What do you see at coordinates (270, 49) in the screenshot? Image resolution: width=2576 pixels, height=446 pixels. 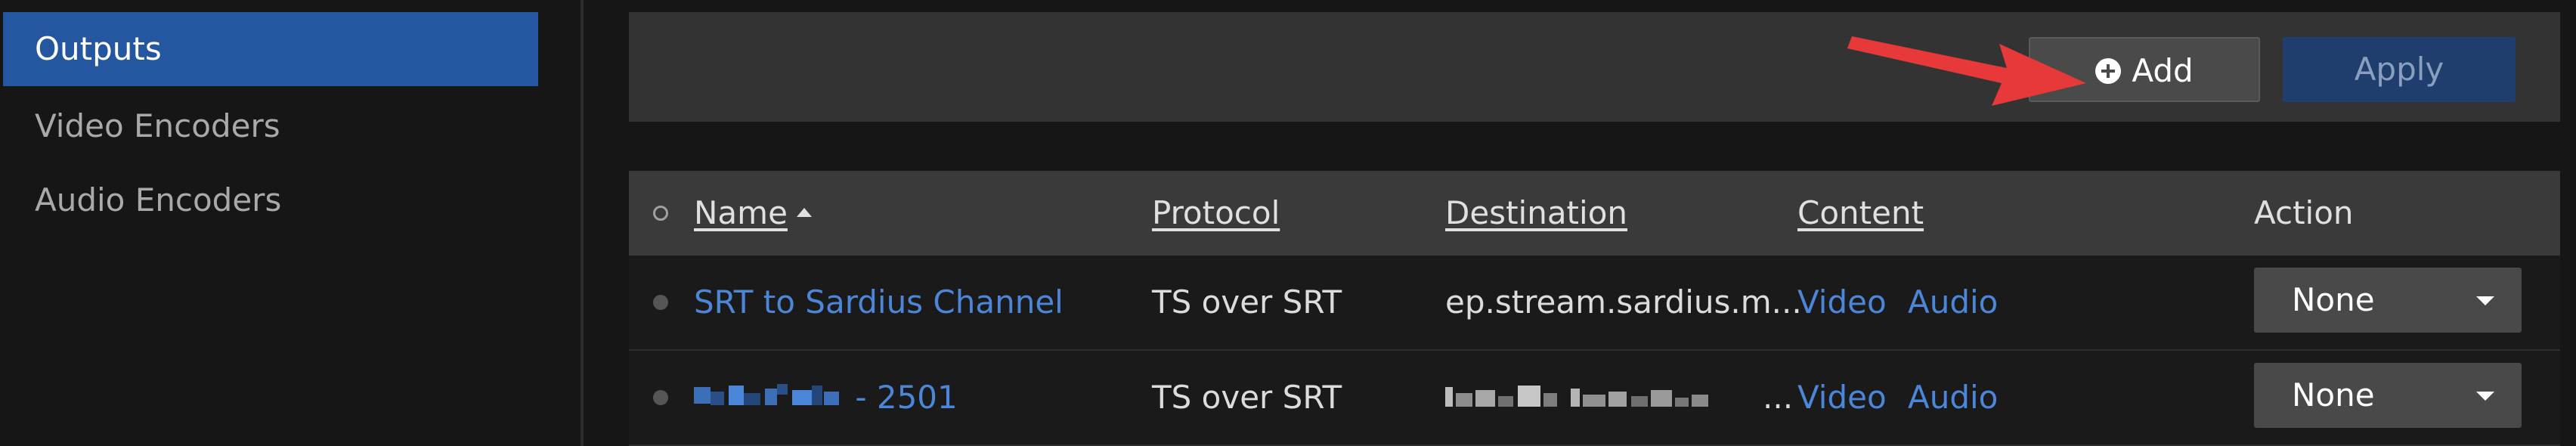 I see `sidebar-item-outputs: Outputs` at bounding box center [270, 49].